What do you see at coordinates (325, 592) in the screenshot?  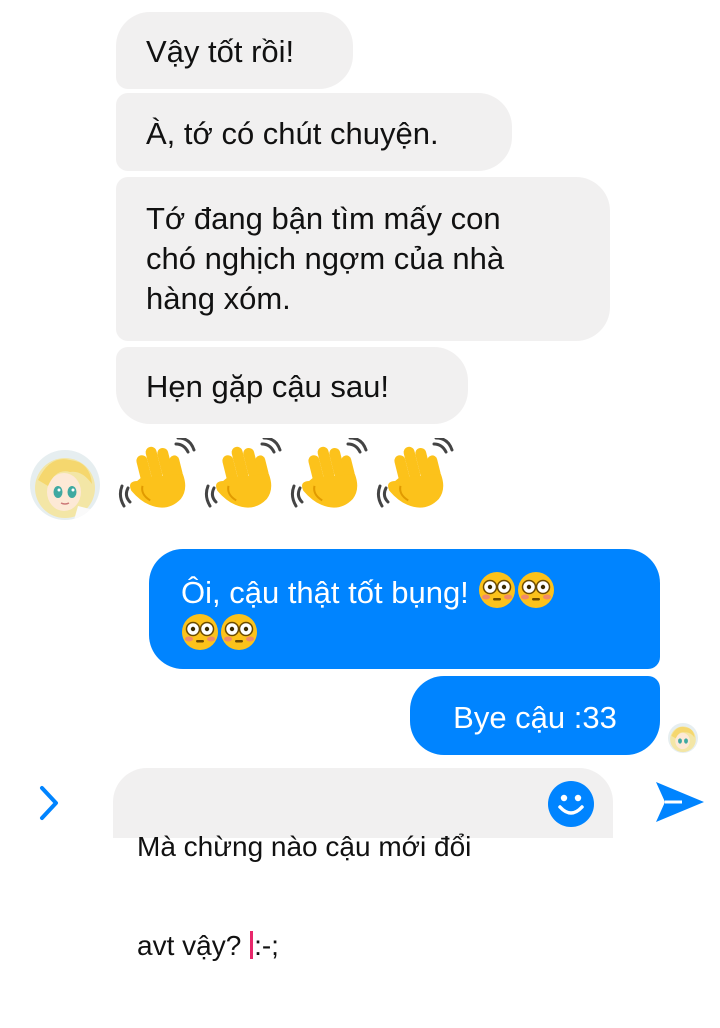 I see `message-text: Ôi, cậu thật tốt bụng!` at bounding box center [325, 592].